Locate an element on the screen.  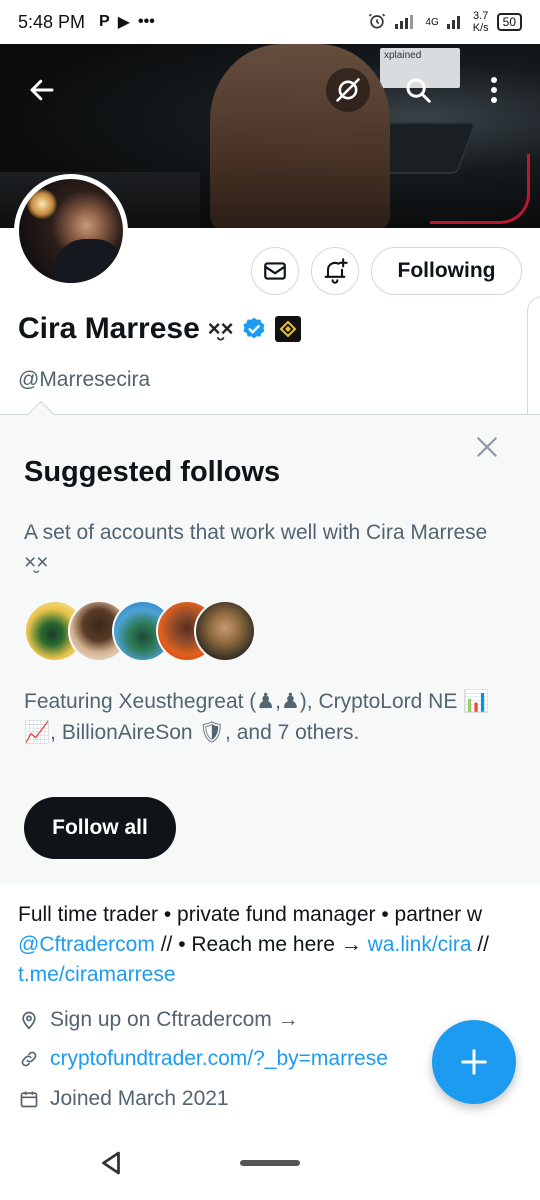
bio-mention-link: @Cftradercom is located at coordinates (86, 944).